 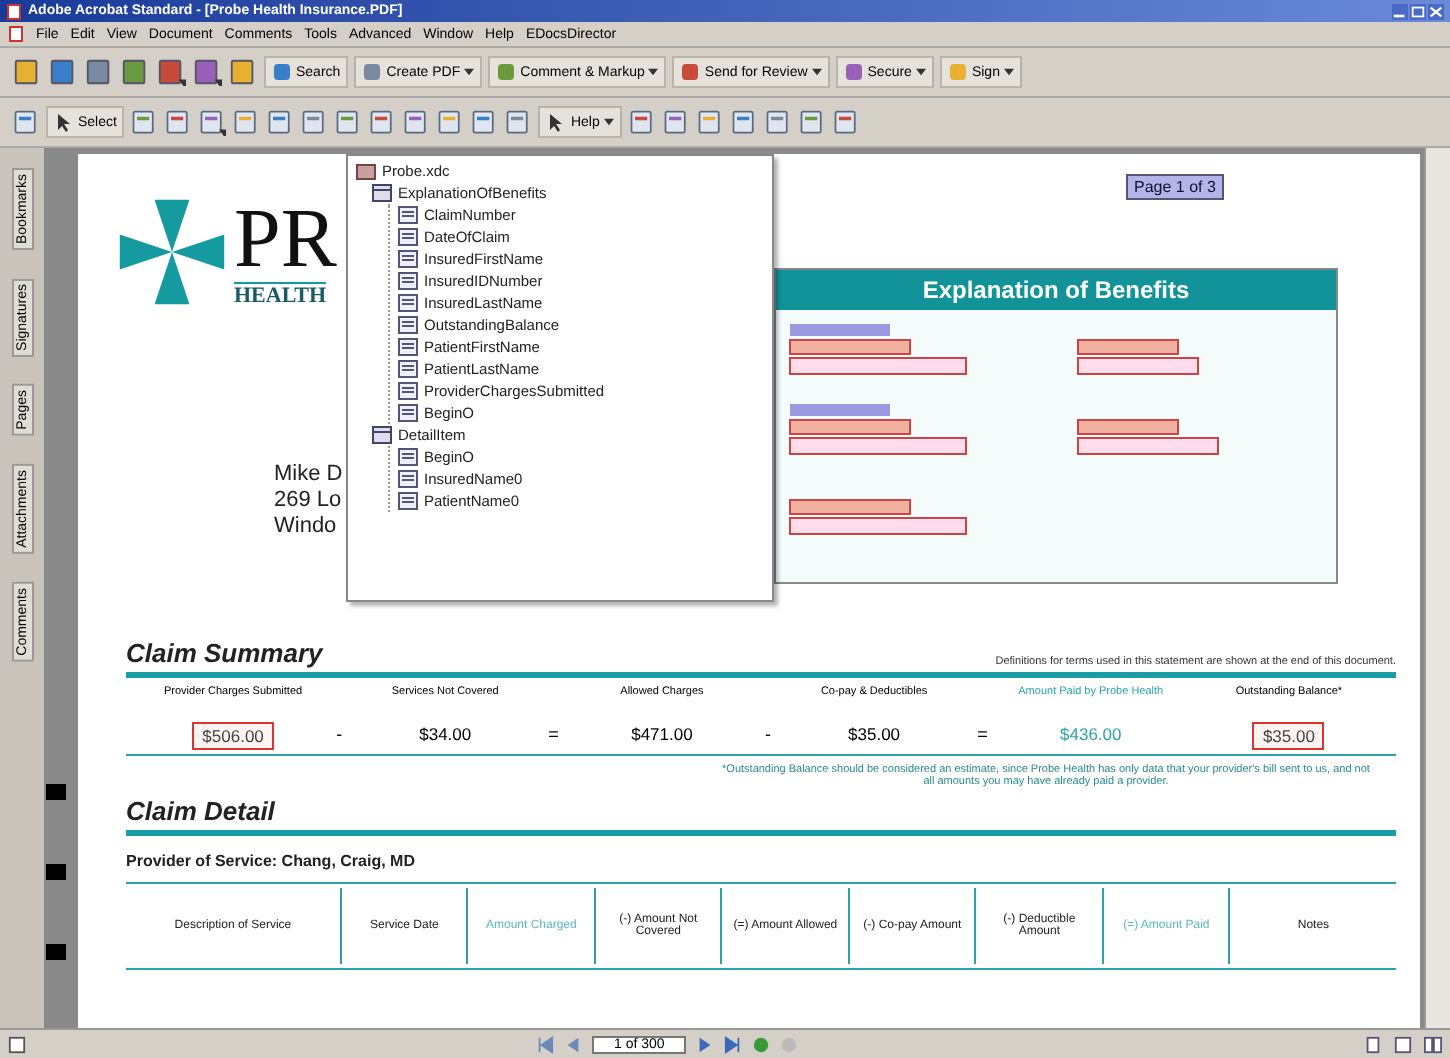 What do you see at coordinates (733, 1044) in the screenshot?
I see `last-page-icon` at bounding box center [733, 1044].